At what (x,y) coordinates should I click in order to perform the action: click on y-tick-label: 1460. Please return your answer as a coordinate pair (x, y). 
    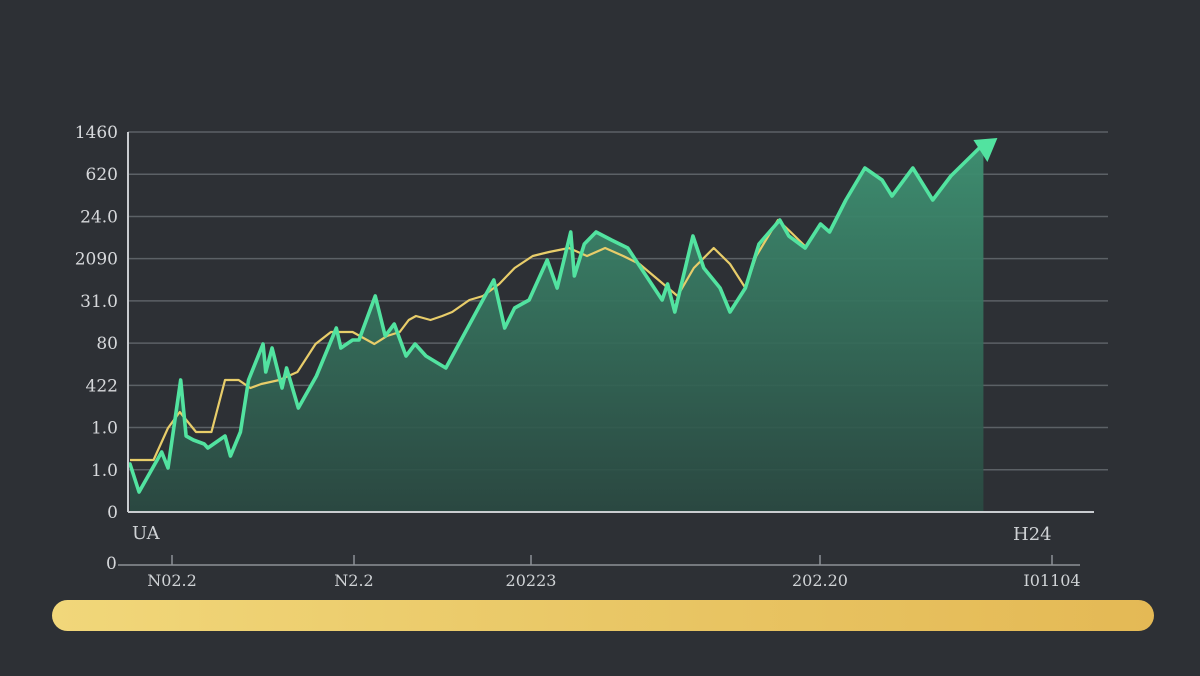
    Looking at the image, I should click on (96, 133).